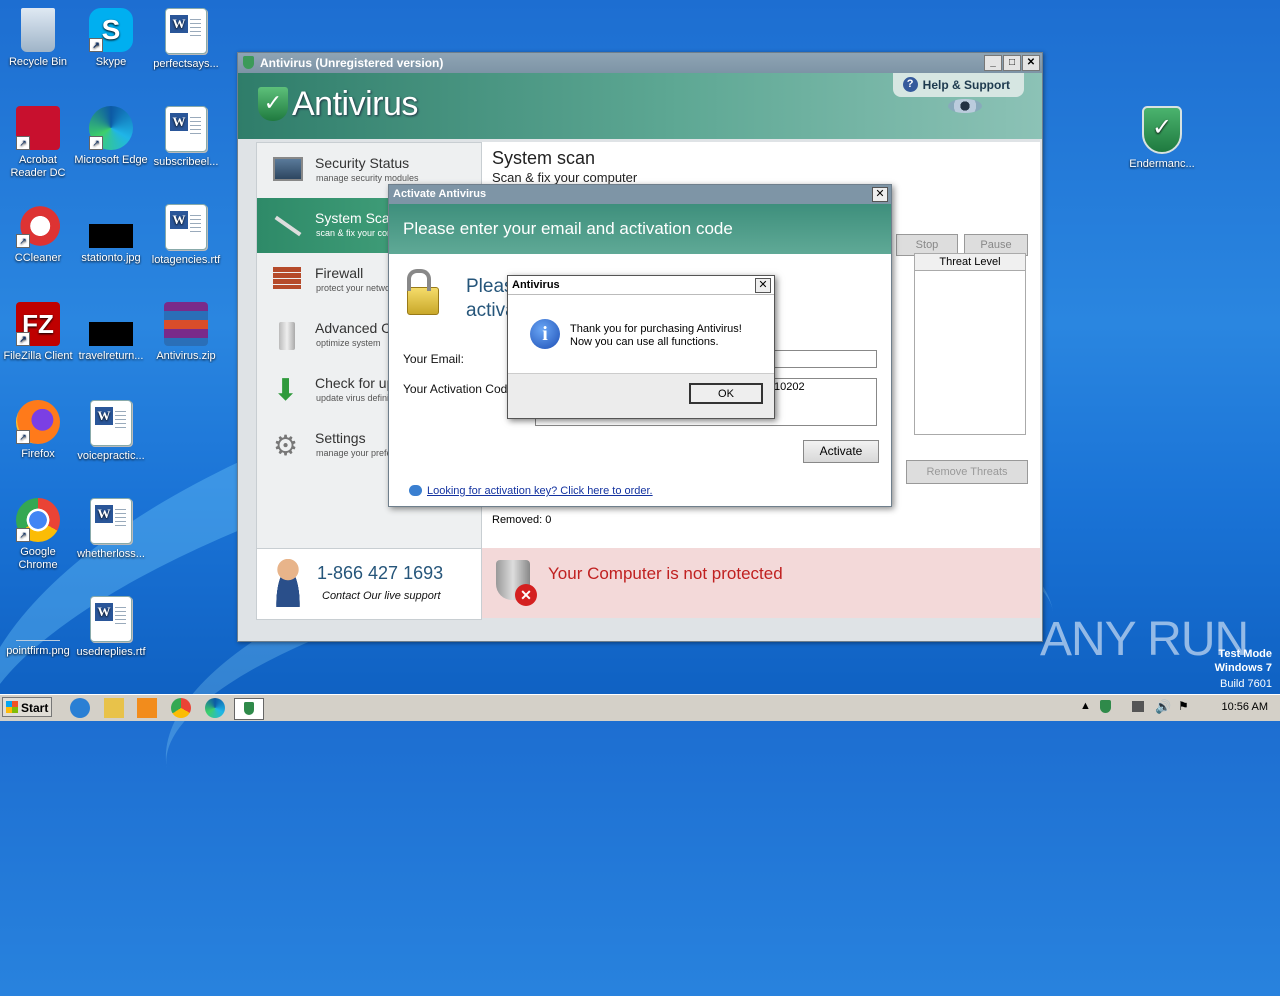 The width and height of the screenshot is (1280, 996). What do you see at coordinates (440, 194) in the screenshot?
I see `dialog-title: Activate Antivirus` at bounding box center [440, 194].